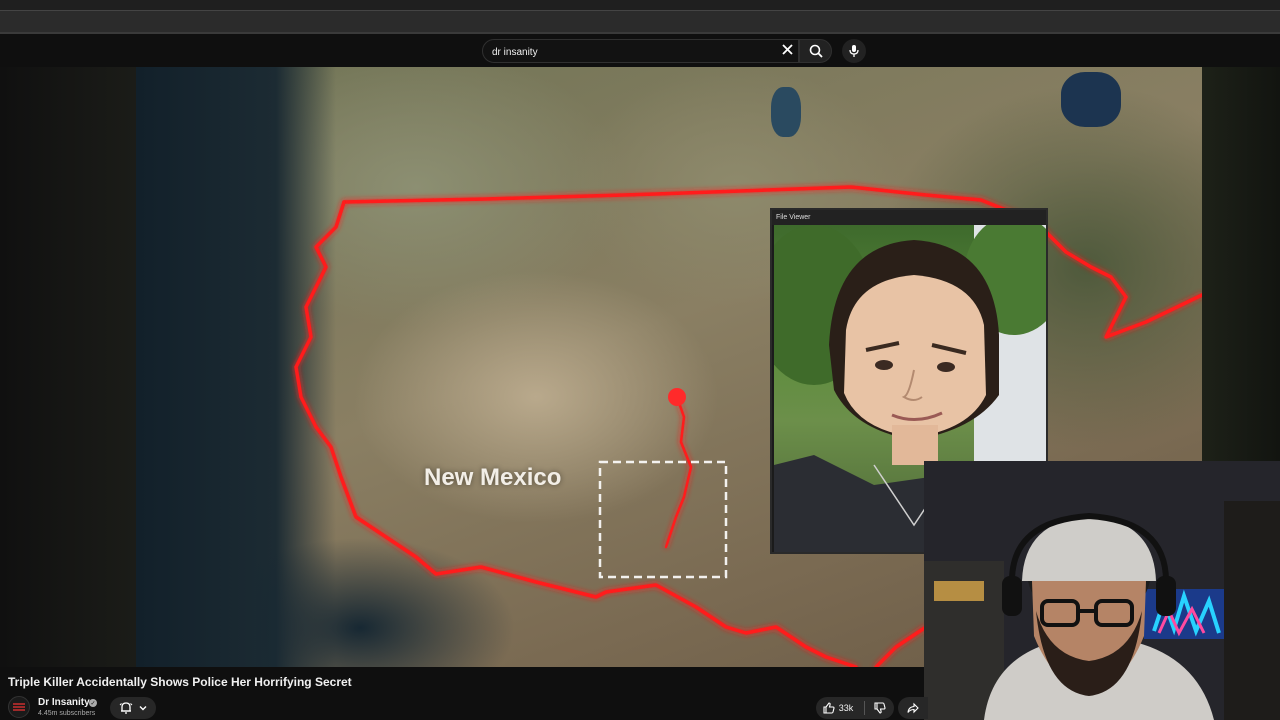  I want to click on mic-icon, so click(854, 51).